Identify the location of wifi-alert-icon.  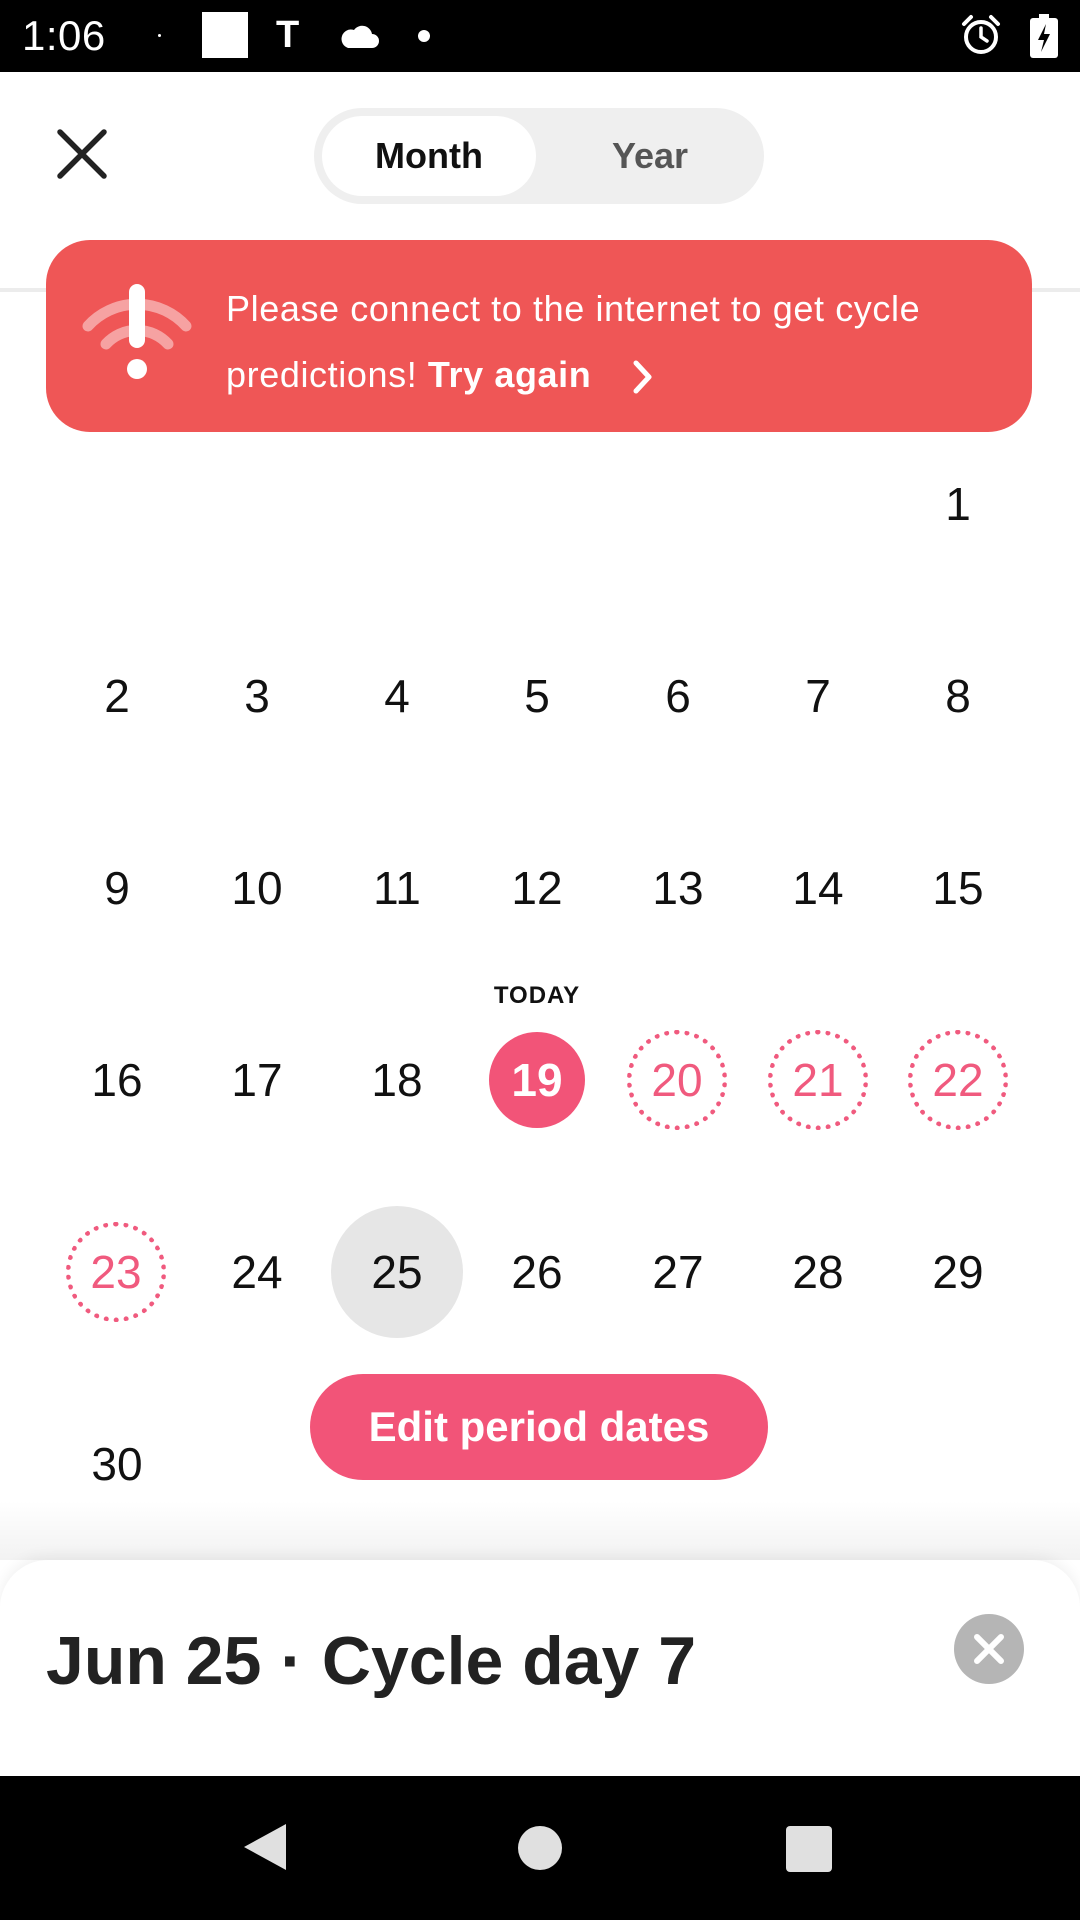
(137, 331).